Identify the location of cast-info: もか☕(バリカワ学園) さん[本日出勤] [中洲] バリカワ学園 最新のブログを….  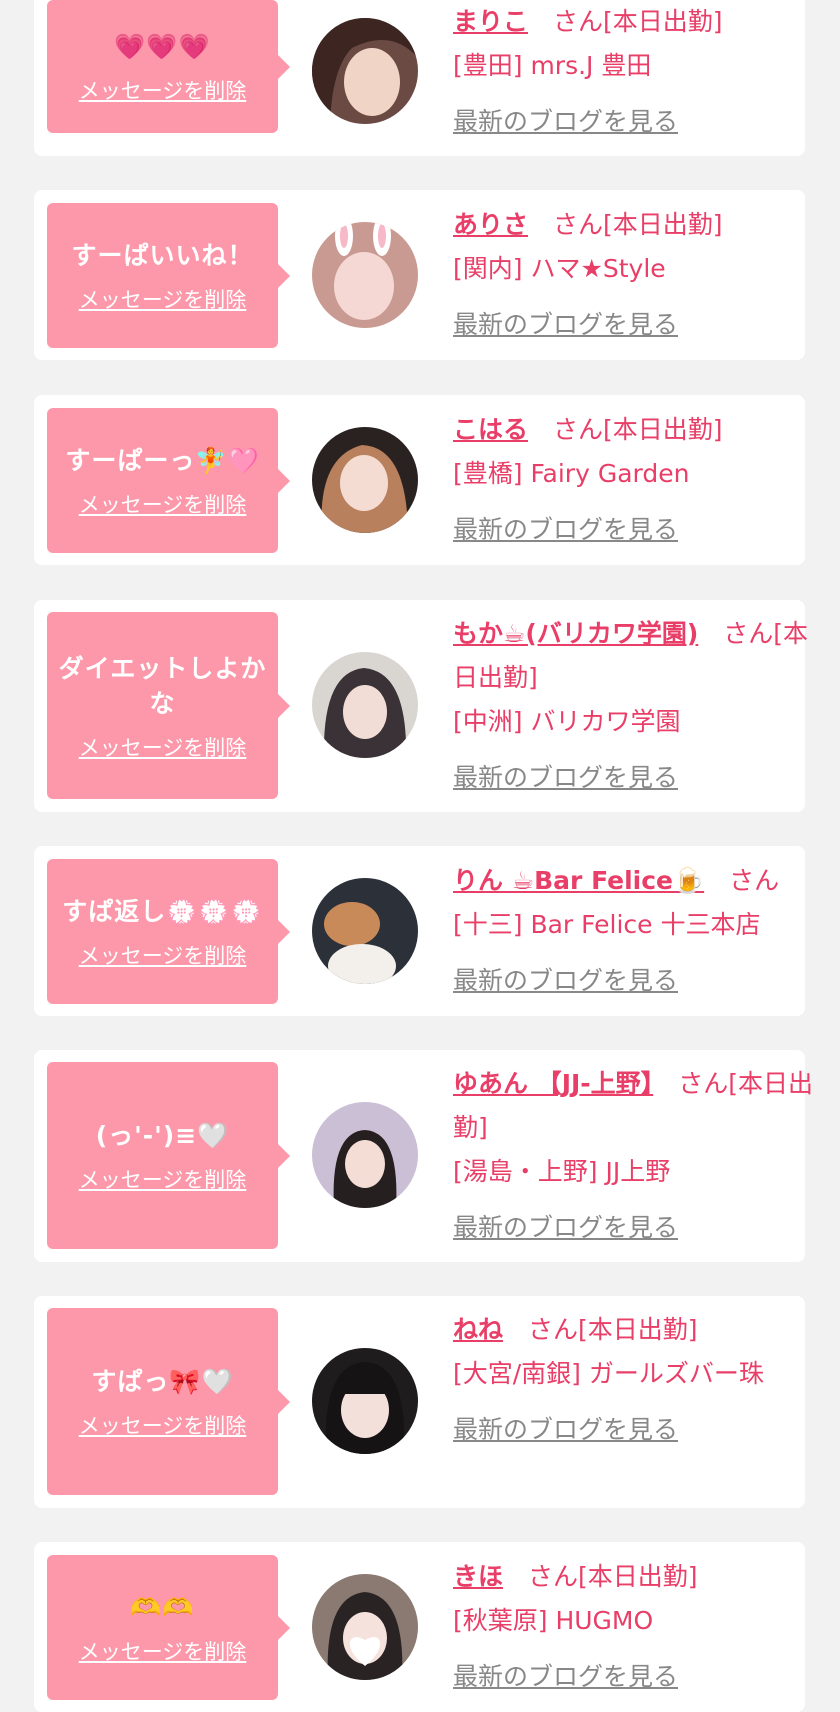
(643, 706).